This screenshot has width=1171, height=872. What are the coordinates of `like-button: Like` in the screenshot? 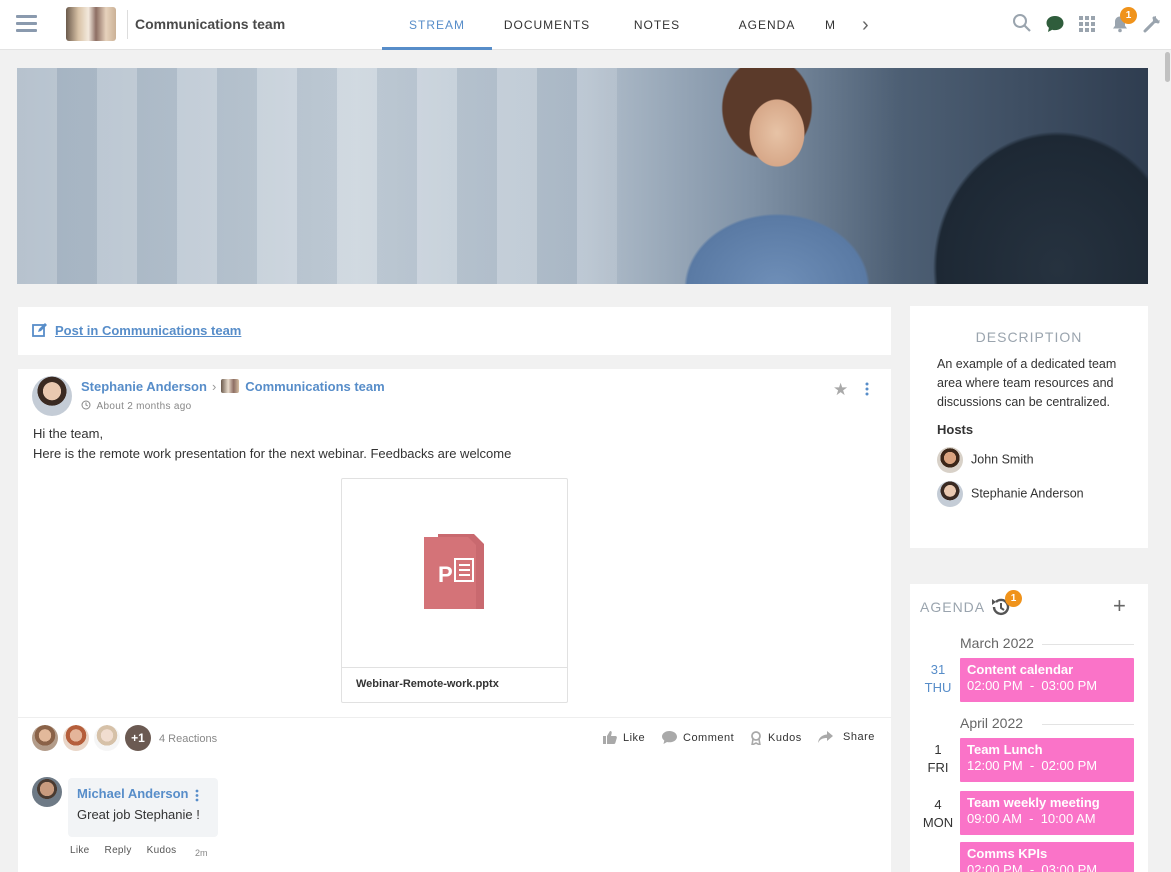 It's located at (624, 737).